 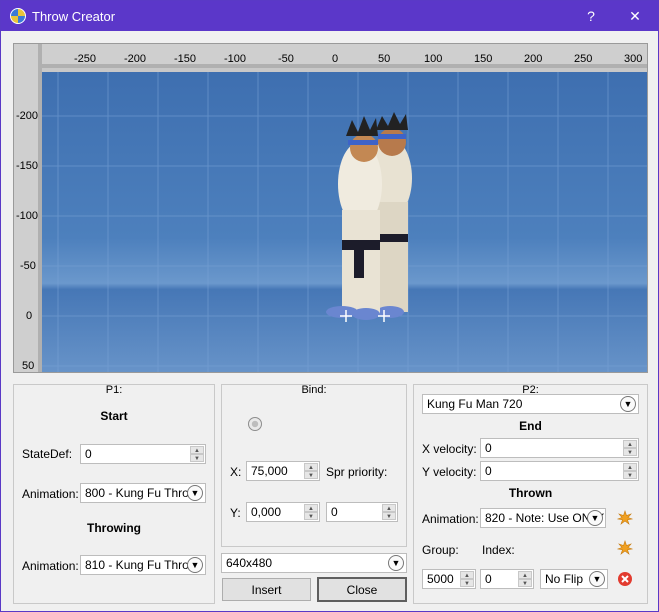 I want to click on x-tick-label: 250, so click(x=583, y=59).